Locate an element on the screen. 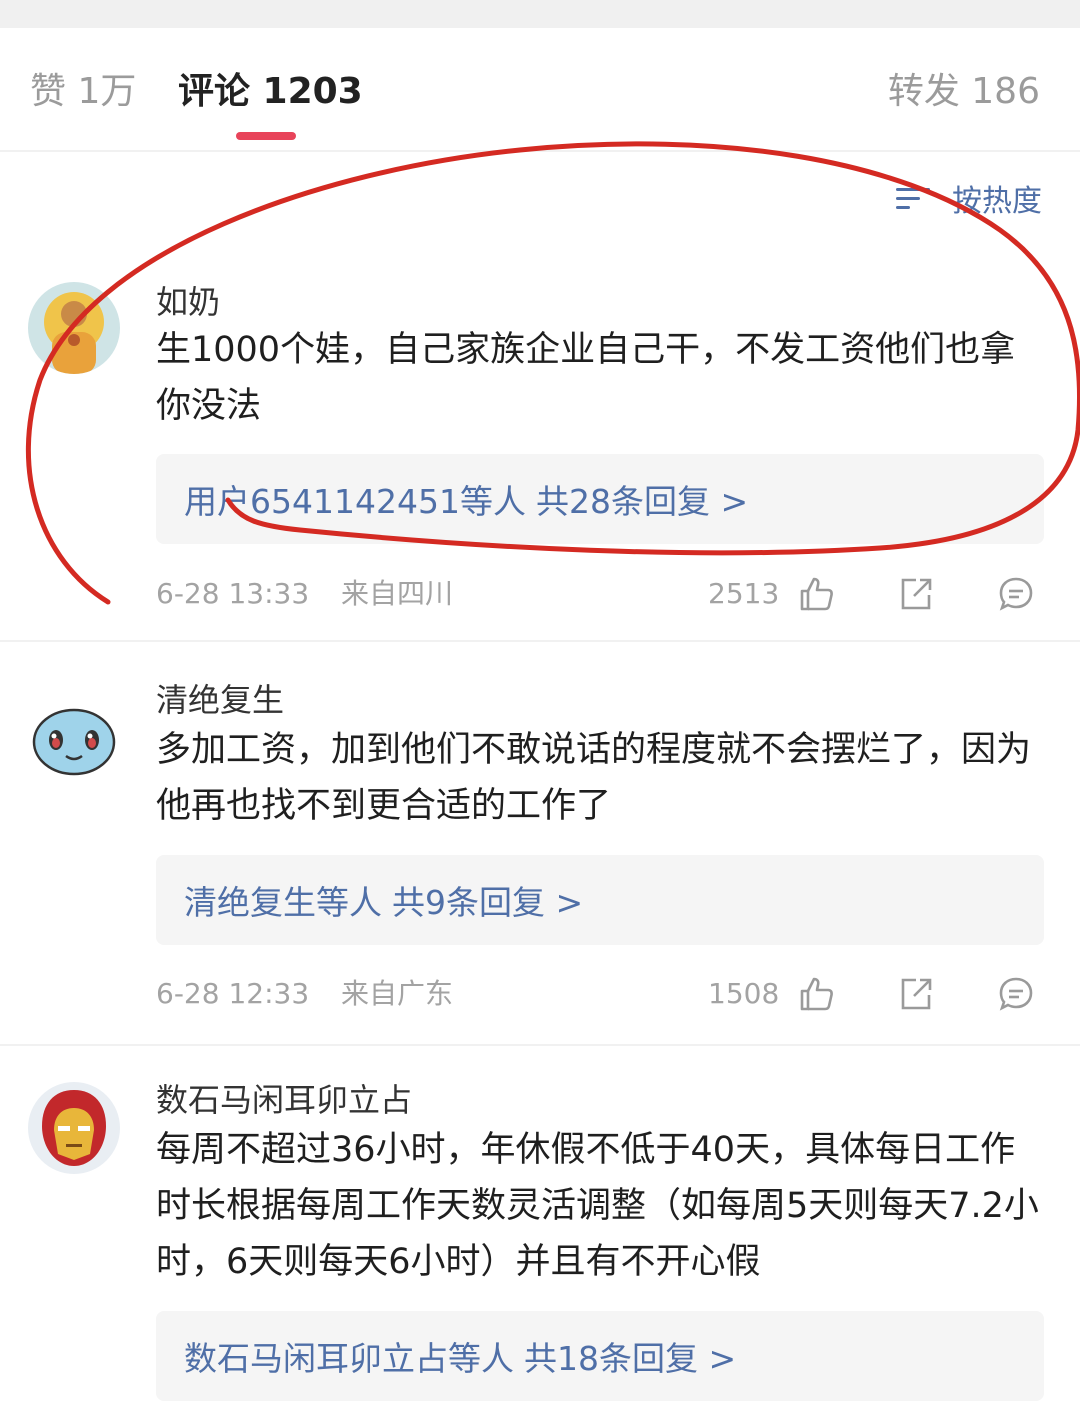 The image size is (1080, 1409). status-strip is located at coordinates (540, 14).